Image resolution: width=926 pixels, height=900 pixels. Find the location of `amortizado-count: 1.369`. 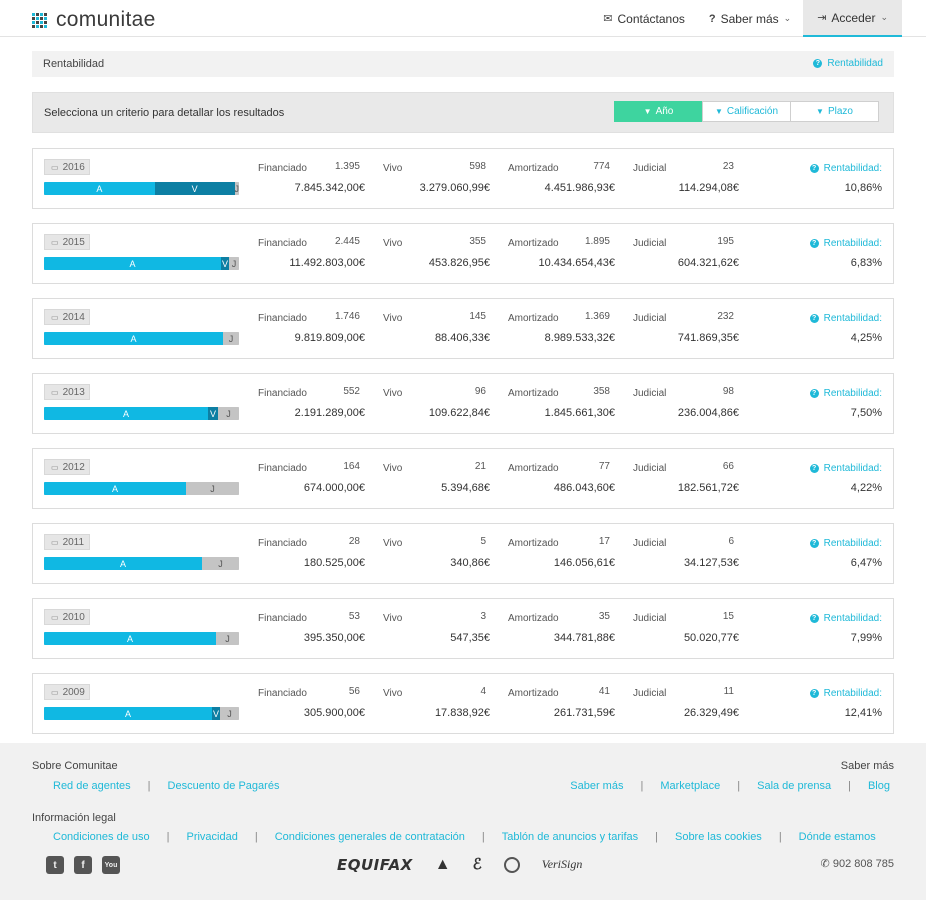

amortizado-count: 1.369 is located at coordinates (597, 316).